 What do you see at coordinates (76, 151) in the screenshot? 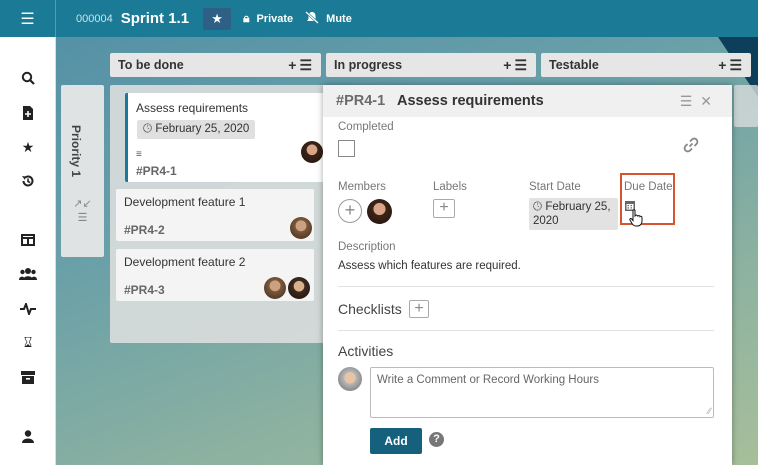
I see `swimlane-label: Priority 1` at bounding box center [76, 151].